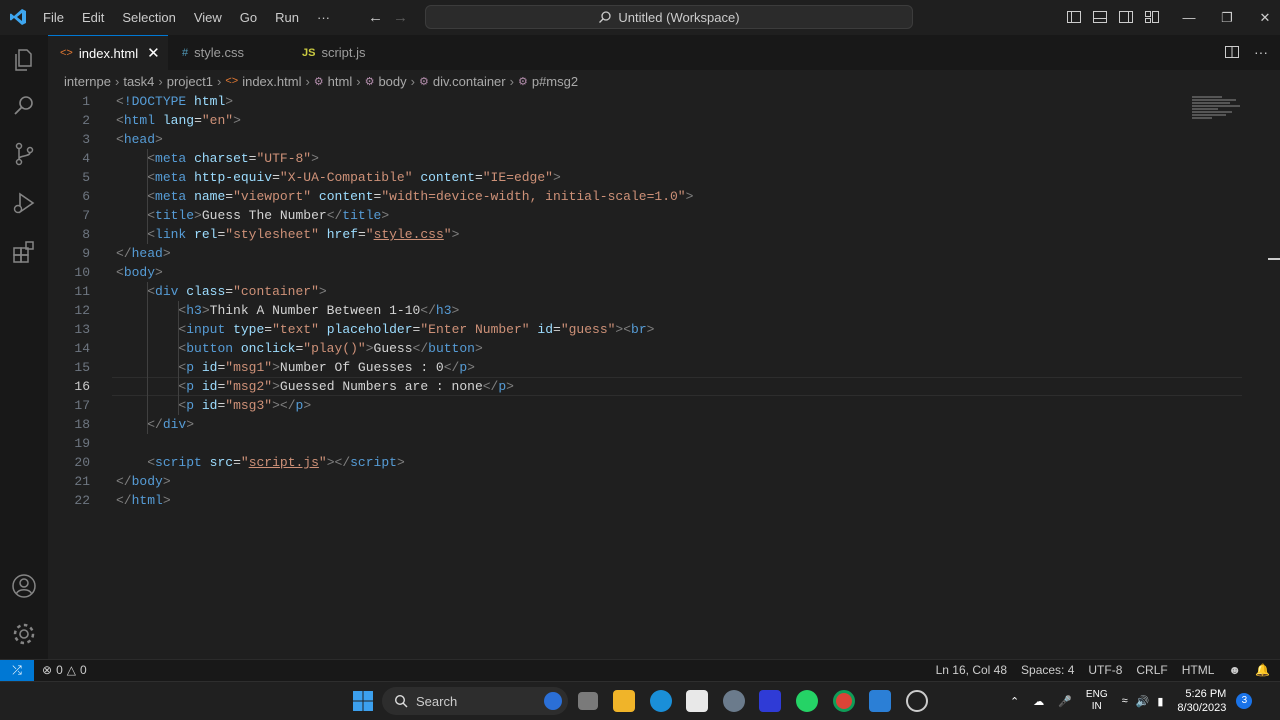  What do you see at coordinates (148, 17) in the screenshot?
I see `menu-selection: Selection` at bounding box center [148, 17].